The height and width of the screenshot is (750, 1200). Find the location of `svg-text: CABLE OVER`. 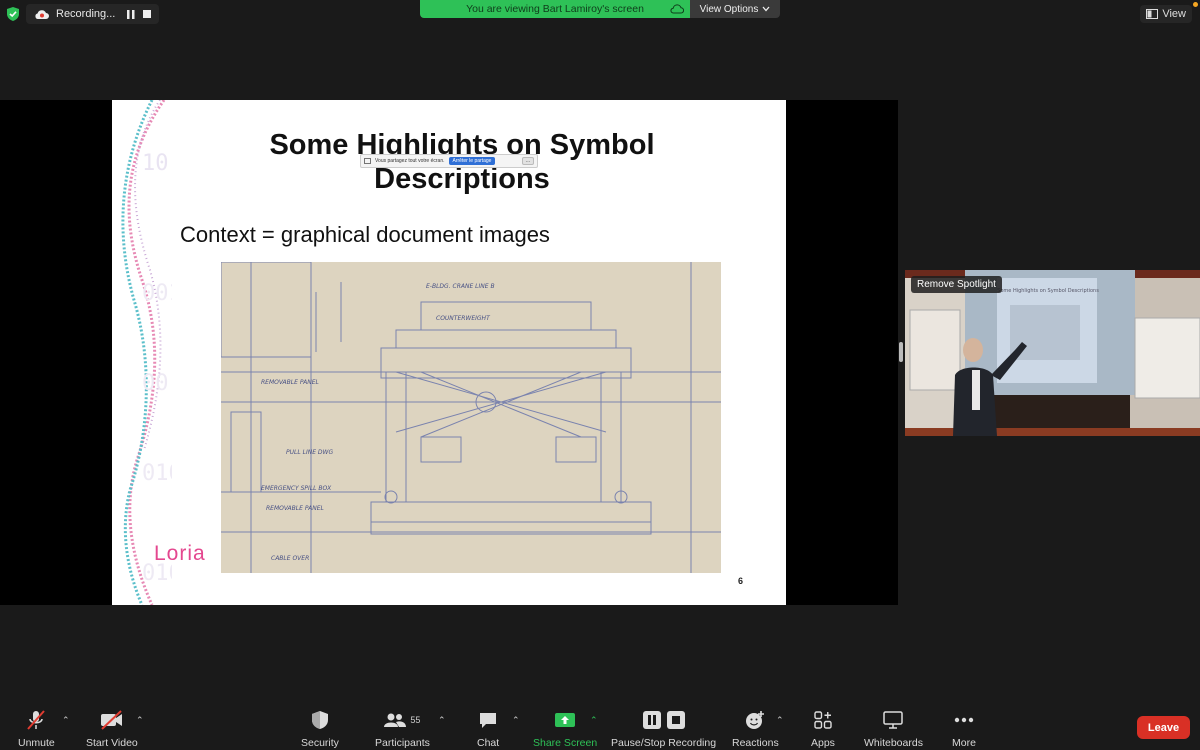

svg-text: CABLE OVER is located at coordinates (290, 558).